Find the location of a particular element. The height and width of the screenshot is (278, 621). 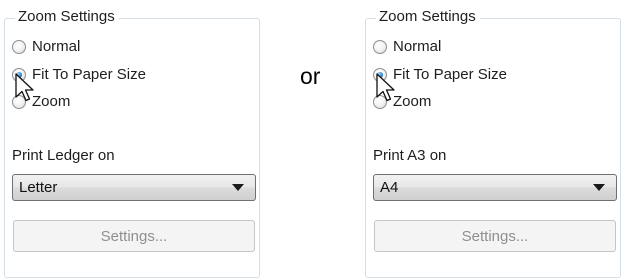

print-paper-label: Print Ledger on is located at coordinates (63, 155).